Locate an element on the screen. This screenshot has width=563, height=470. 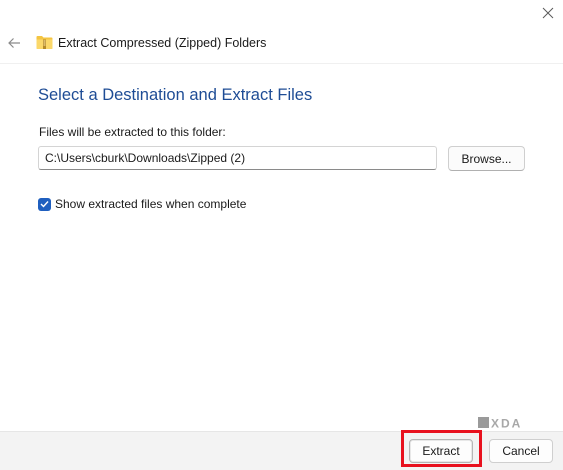
cancel-button: Cancel is located at coordinates (521, 451).